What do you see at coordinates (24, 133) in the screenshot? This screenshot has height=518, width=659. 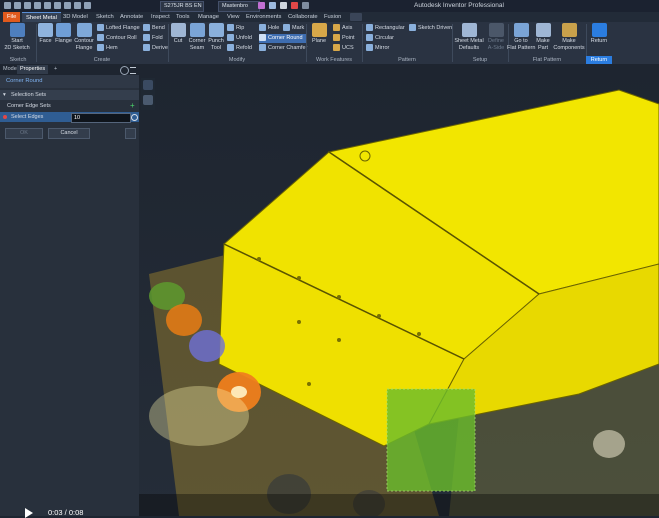 I see `ok-button: OK` at bounding box center [24, 133].